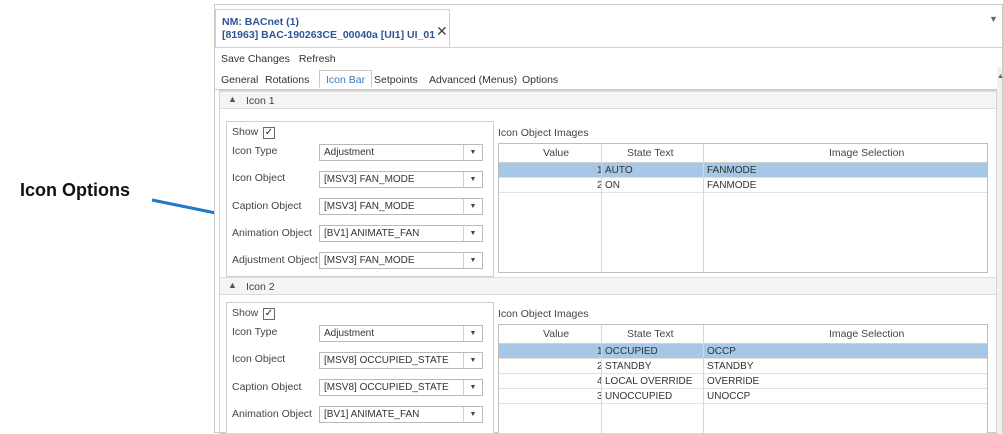  I want to click on cell-state: LOCAL OVERRIDE, so click(649, 381).